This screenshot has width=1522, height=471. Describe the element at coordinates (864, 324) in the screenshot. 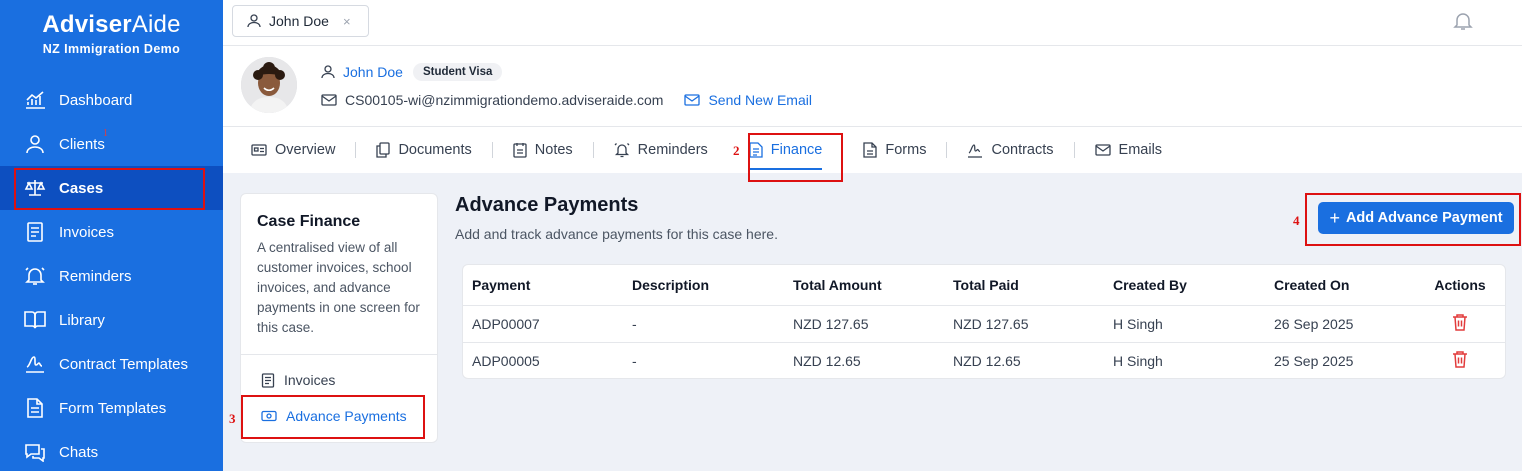

I see `cell-total-amount: NZD 127.65` at that location.